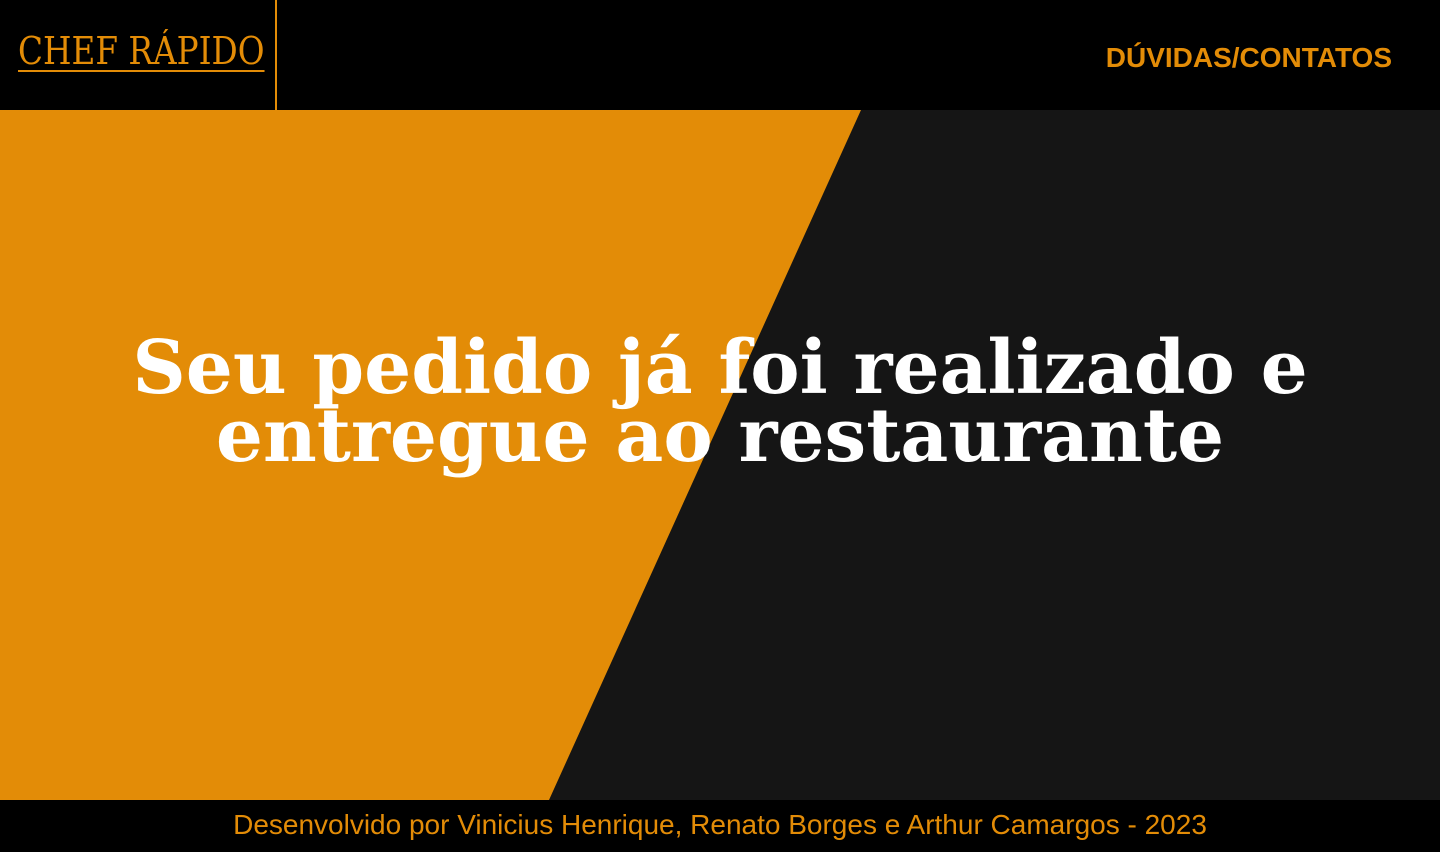  What do you see at coordinates (141, 51) in the screenshot?
I see `chef-rapido-logo: CHEF RÁPIDO` at bounding box center [141, 51].